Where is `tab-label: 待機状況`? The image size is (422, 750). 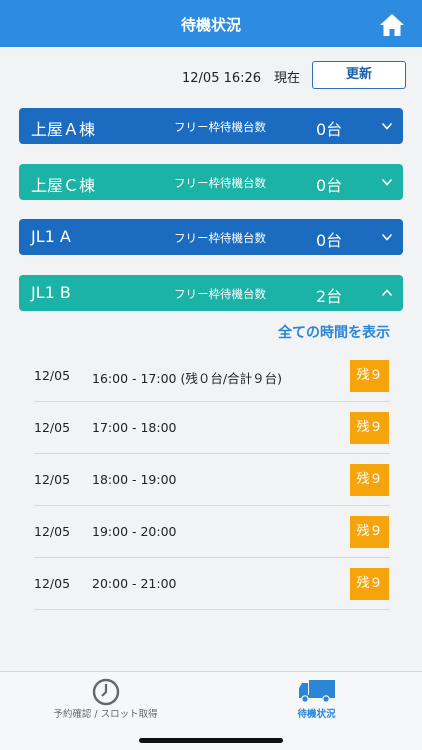 tab-label: 待機状況 is located at coordinates (316, 714).